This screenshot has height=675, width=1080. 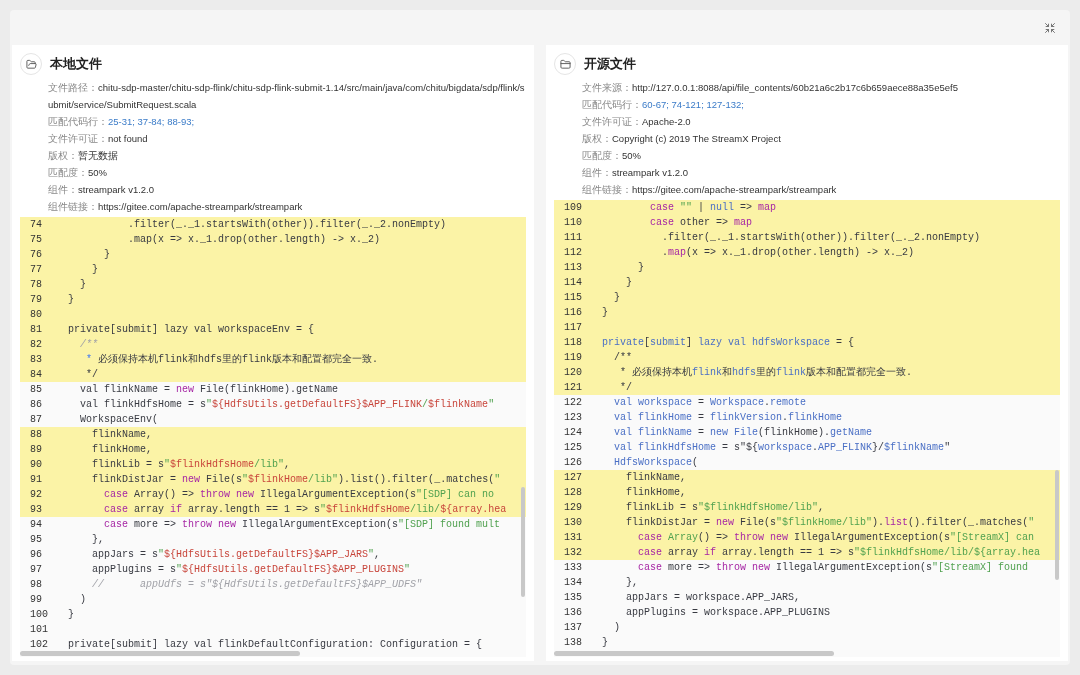 What do you see at coordinates (38, 314) in the screenshot?
I see `line-number: 80` at bounding box center [38, 314].